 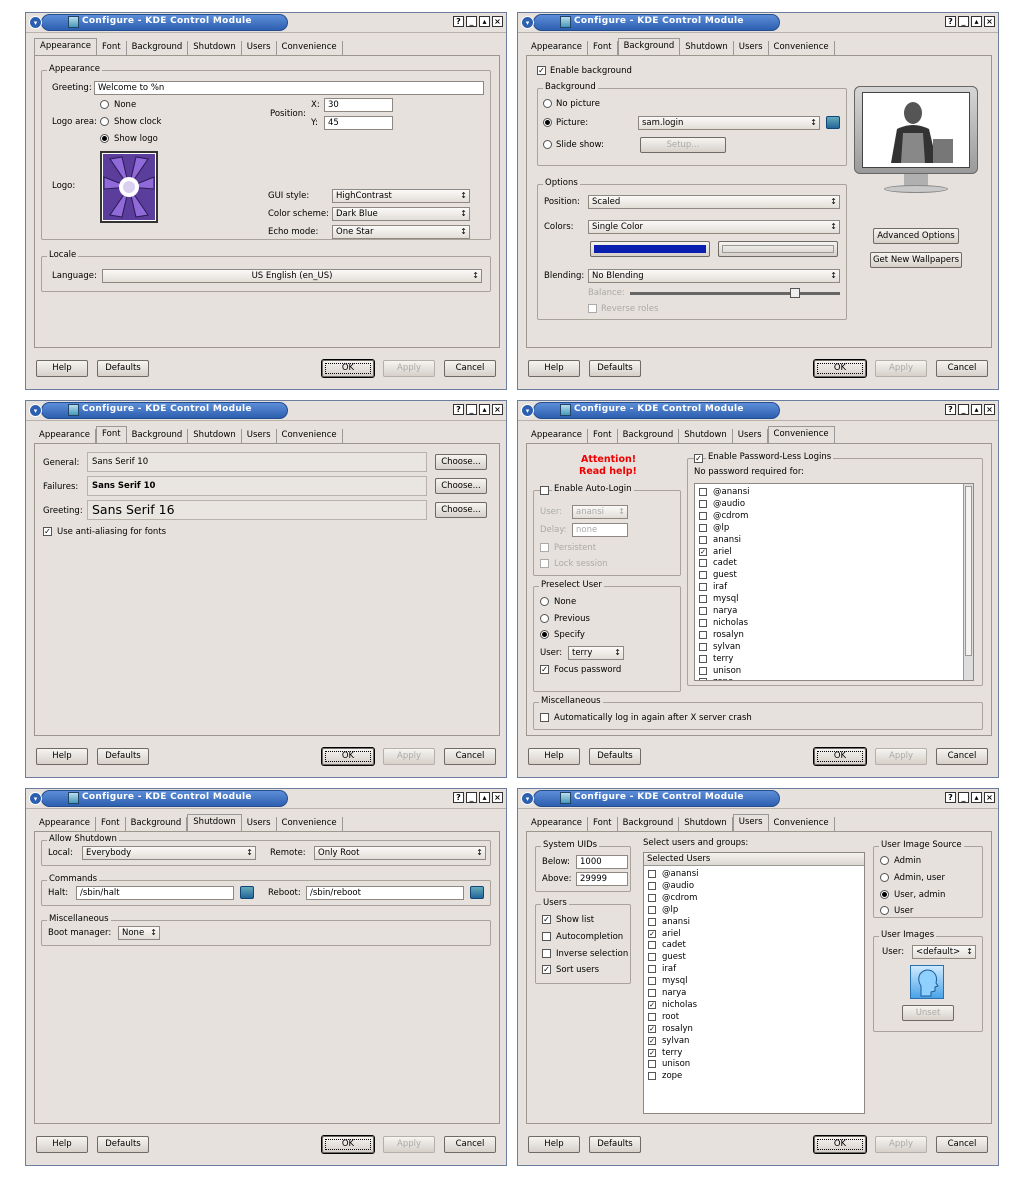 What do you see at coordinates (169, 853) in the screenshot?
I see `local-shutdown-combo: Everybody` at bounding box center [169, 853].